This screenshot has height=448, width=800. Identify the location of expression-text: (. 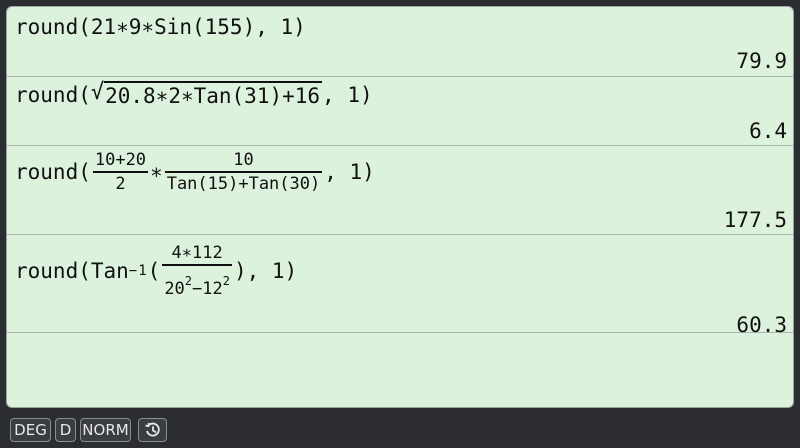
(154, 271).